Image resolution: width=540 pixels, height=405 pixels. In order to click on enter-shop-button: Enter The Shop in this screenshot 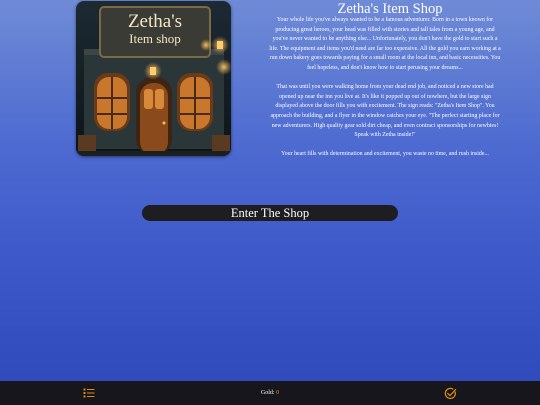, I will do `click(270, 213)`.